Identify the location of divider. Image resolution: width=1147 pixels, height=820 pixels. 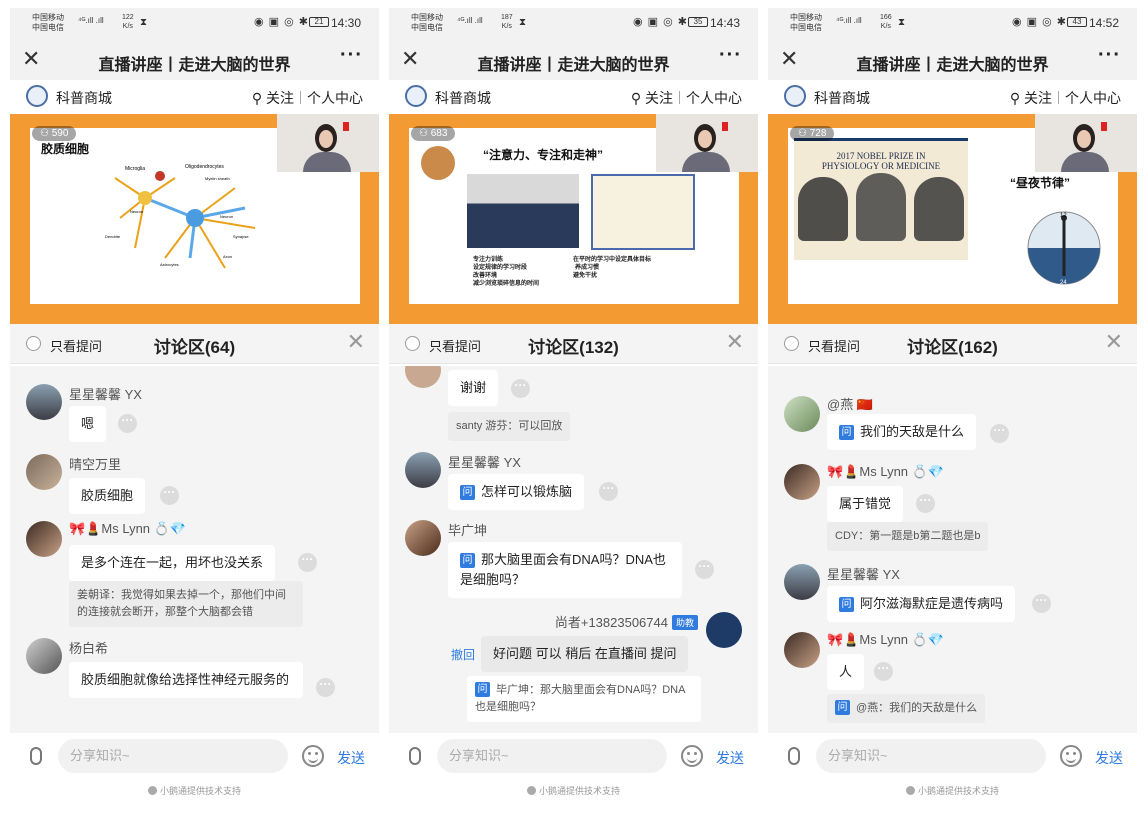
(300, 97).